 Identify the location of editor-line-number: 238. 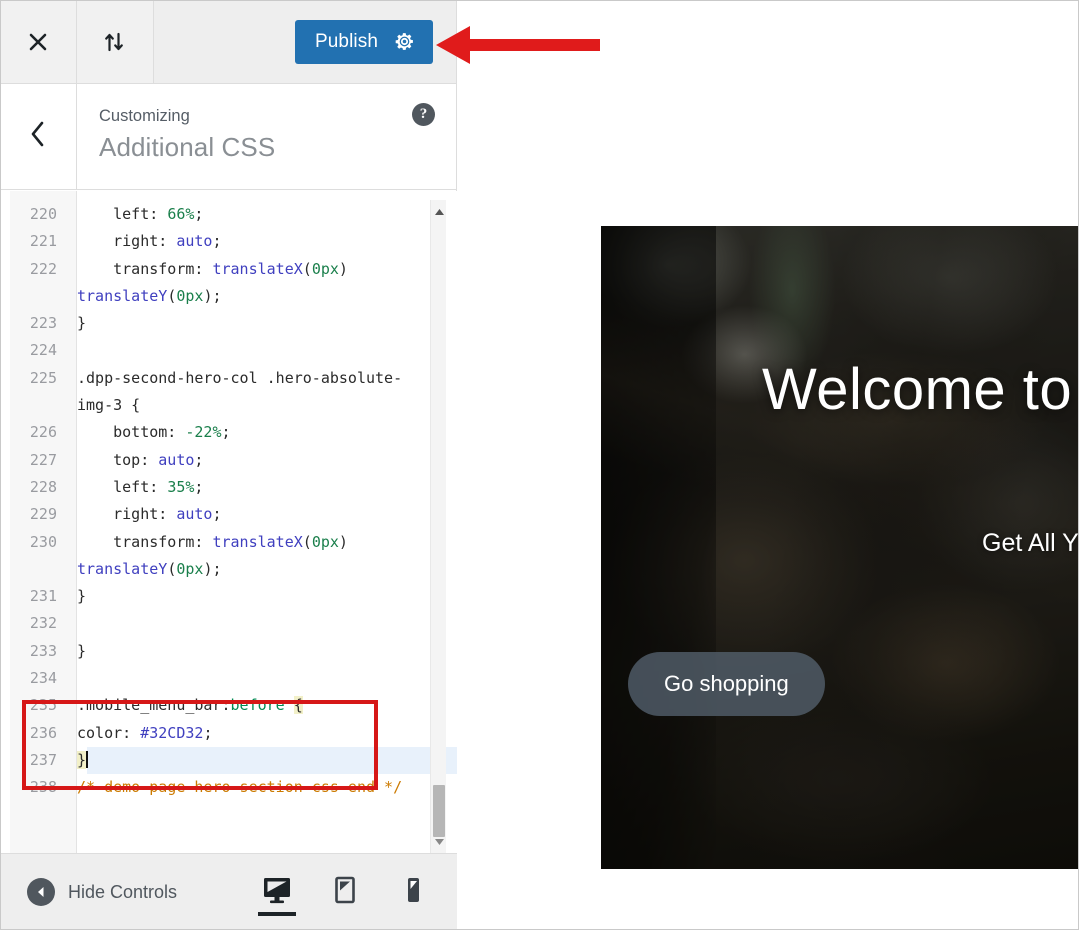
(43, 787).